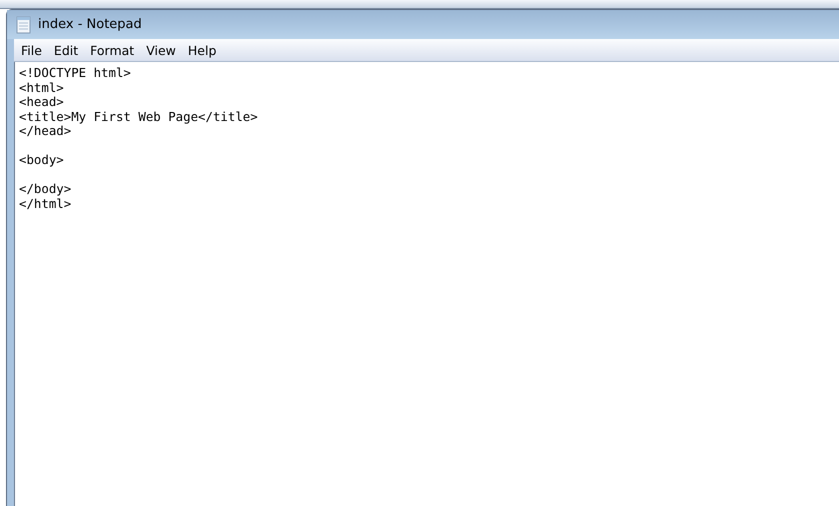 This screenshot has width=839, height=506. Describe the element at coordinates (24, 25) in the screenshot. I see `notepad-icon` at that location.